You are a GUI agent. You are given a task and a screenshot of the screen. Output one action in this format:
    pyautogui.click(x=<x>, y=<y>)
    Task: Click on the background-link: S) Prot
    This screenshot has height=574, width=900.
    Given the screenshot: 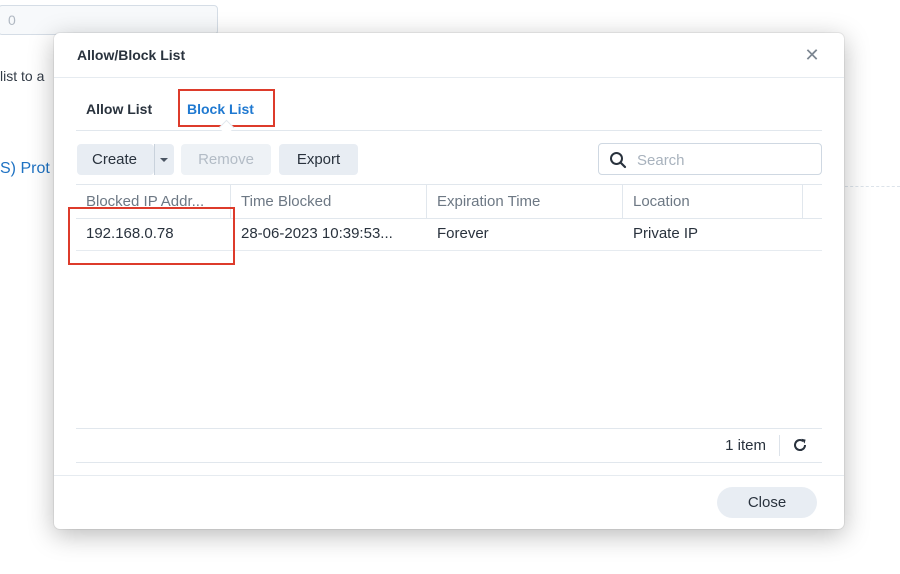 What is the action you would take?
    pyautogui.click(x=25, y=169)
    